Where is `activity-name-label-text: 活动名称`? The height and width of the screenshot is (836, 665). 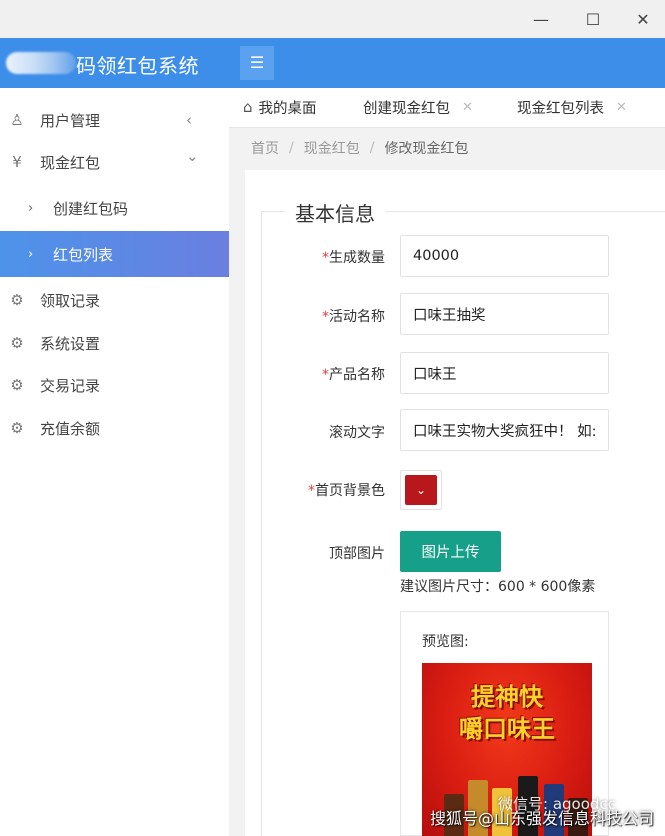
activity-name-label-text: 活动名称 is located at coordinates (357, 317).